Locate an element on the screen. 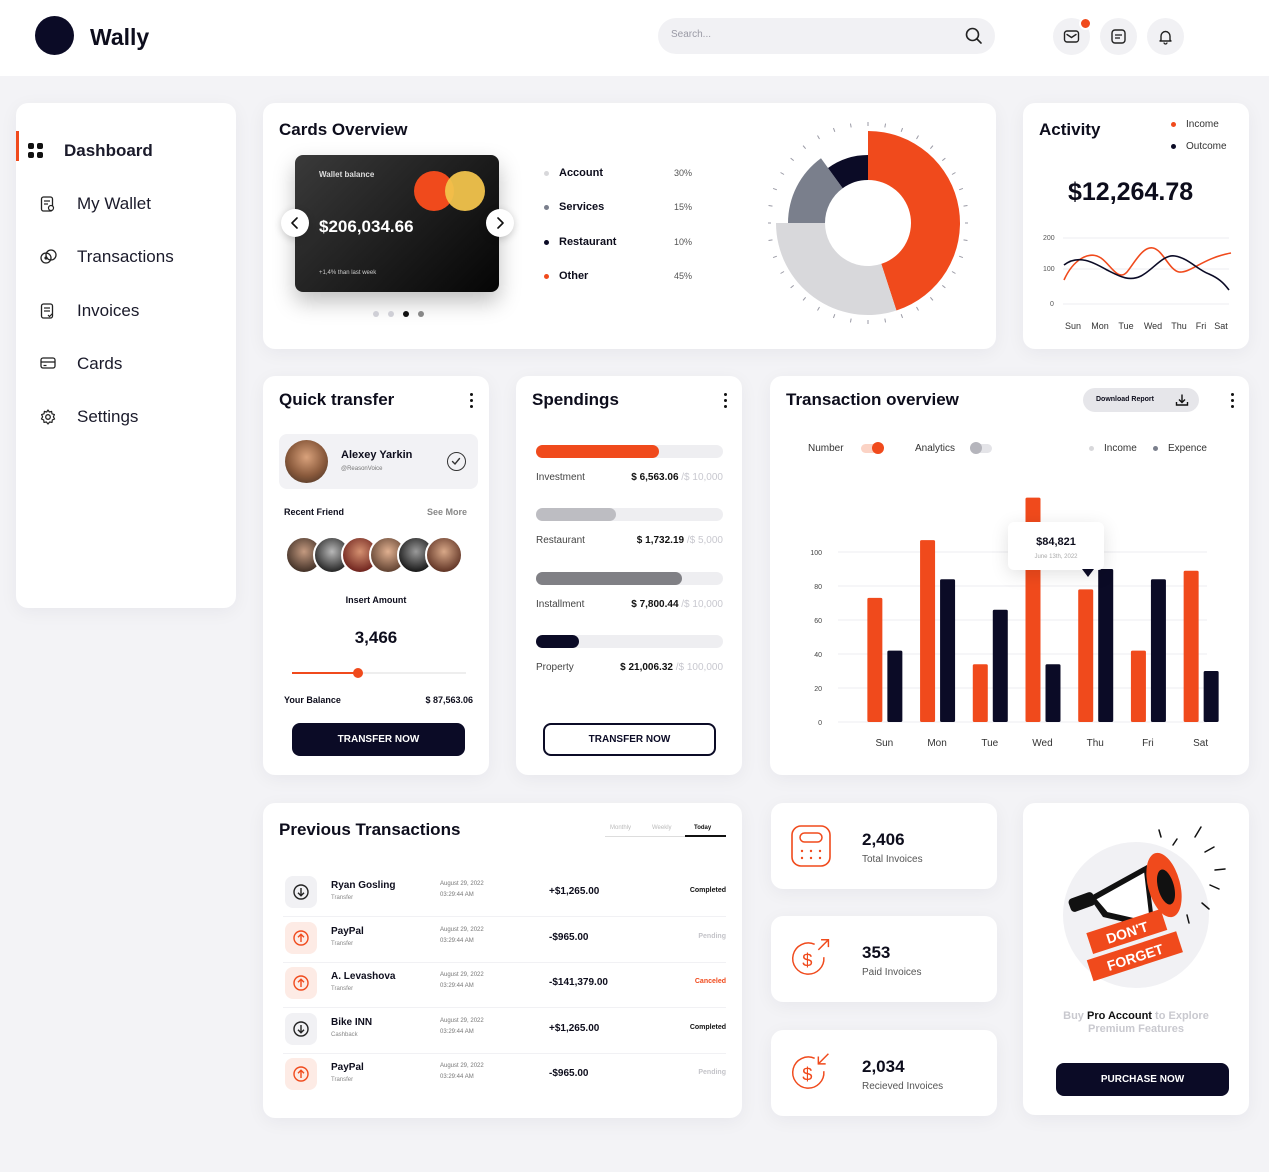 Image resolution: width=1269 pixels, height=1172 pixels. sidebar-item-transactions: Transactions is located at coordinates (126, 257).